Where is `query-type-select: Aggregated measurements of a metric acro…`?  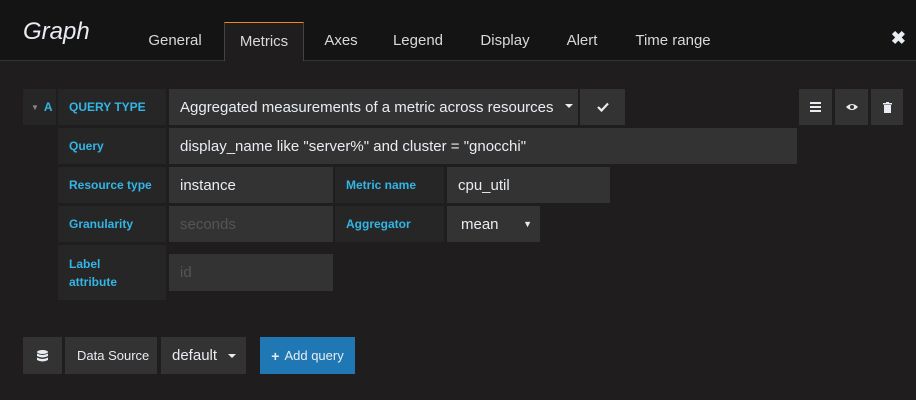 query-type-select: Aggregated measurements of a metric acro… is located at coordinates (373, 107).